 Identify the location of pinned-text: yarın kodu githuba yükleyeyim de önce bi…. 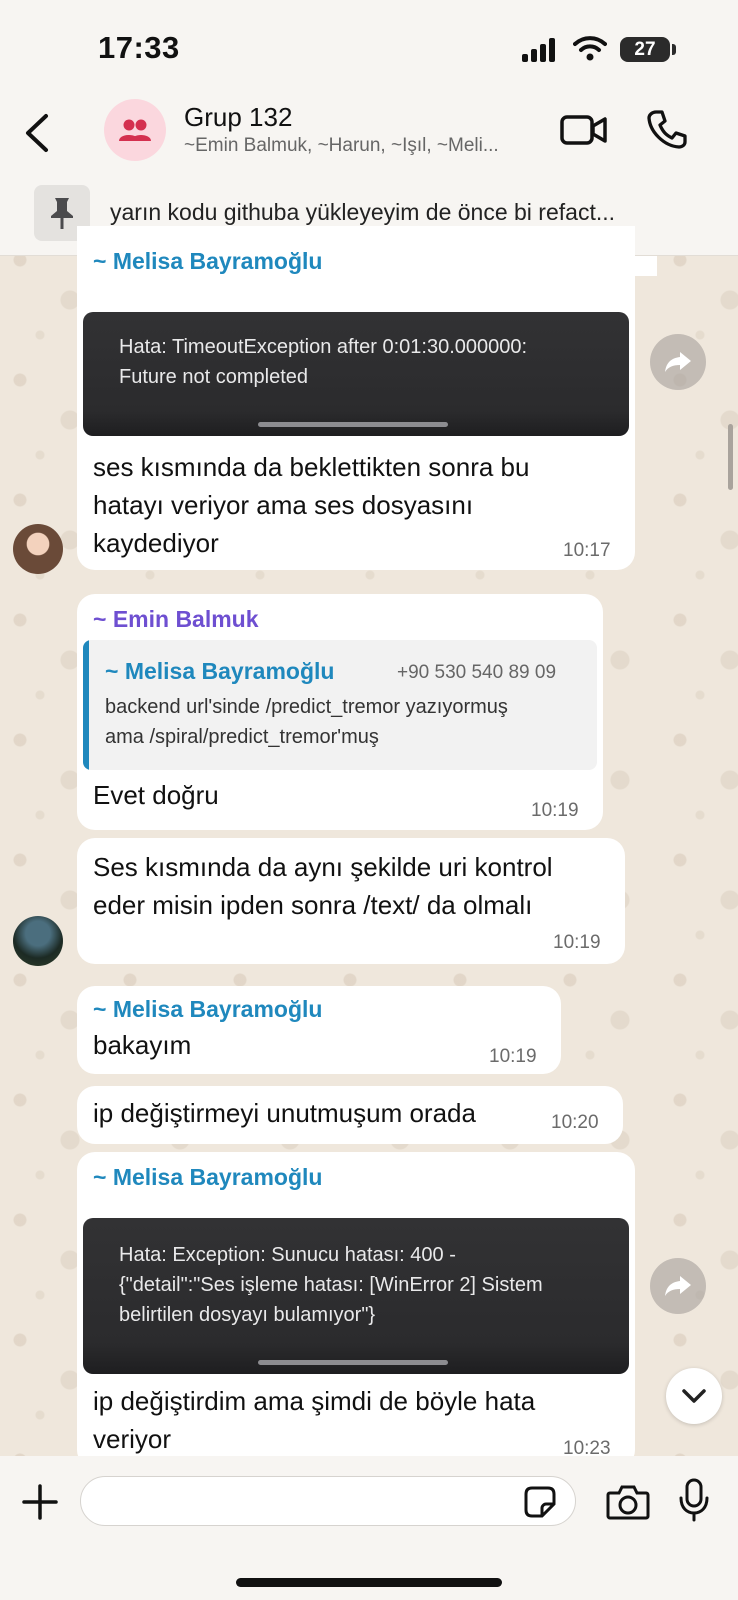
(363, 212).